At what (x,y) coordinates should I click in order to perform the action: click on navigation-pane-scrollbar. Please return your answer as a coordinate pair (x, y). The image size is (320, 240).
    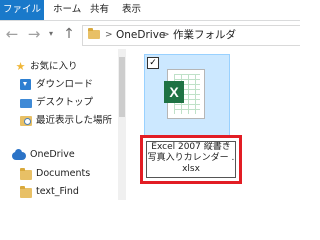
    Looking at the image, I should click on (122, 124).